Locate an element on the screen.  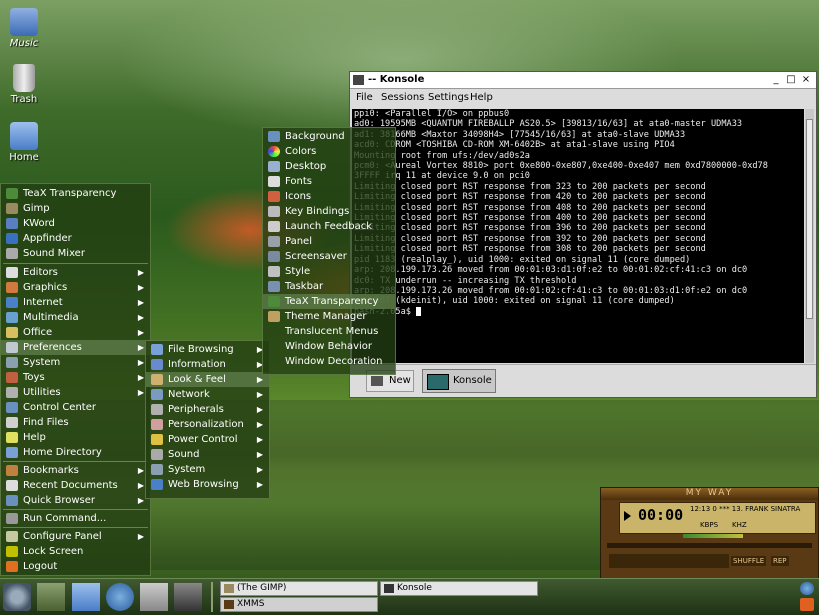
menu-sessions: Sessions is located at coordinates (402, 97).